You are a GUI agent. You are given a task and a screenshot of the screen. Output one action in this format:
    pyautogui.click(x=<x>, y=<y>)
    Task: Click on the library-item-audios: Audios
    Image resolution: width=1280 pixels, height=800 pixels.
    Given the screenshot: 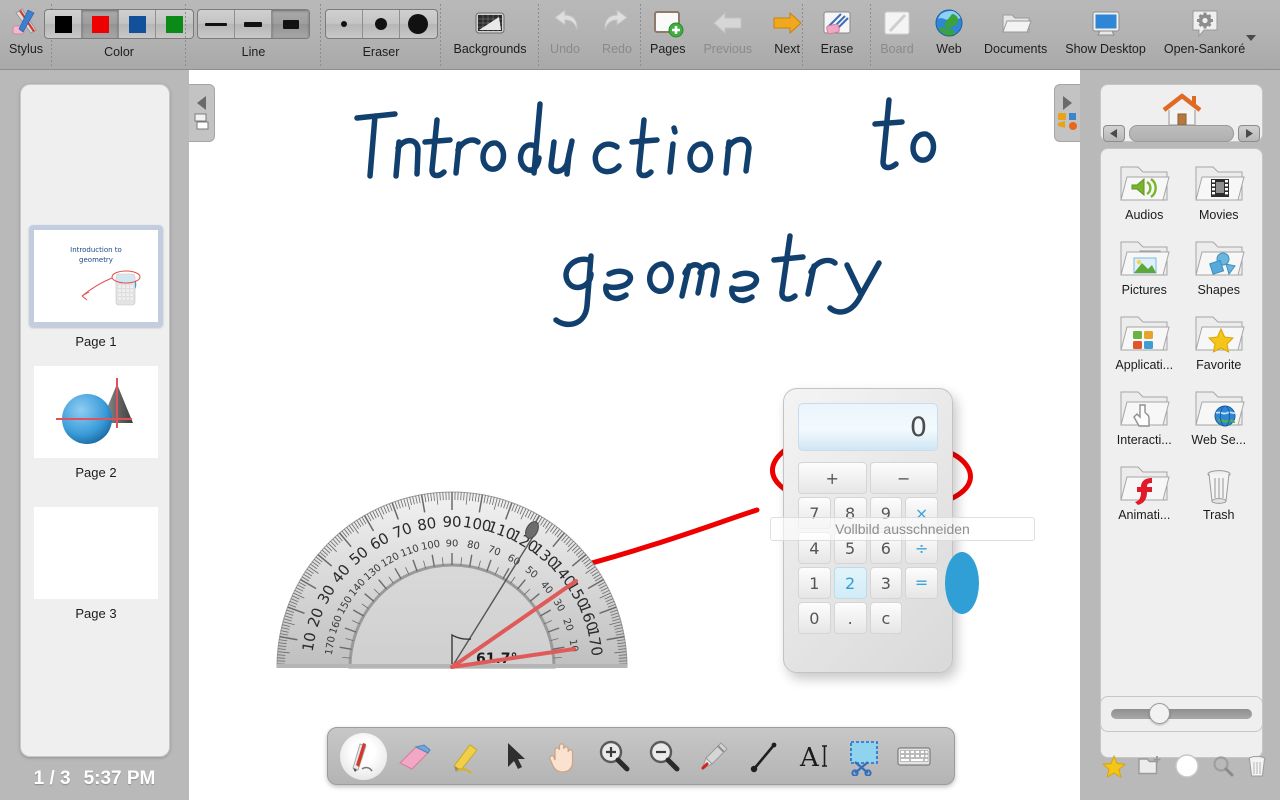 What is the action you would take?
    pyautogui.click(x=1144, y=191)
    